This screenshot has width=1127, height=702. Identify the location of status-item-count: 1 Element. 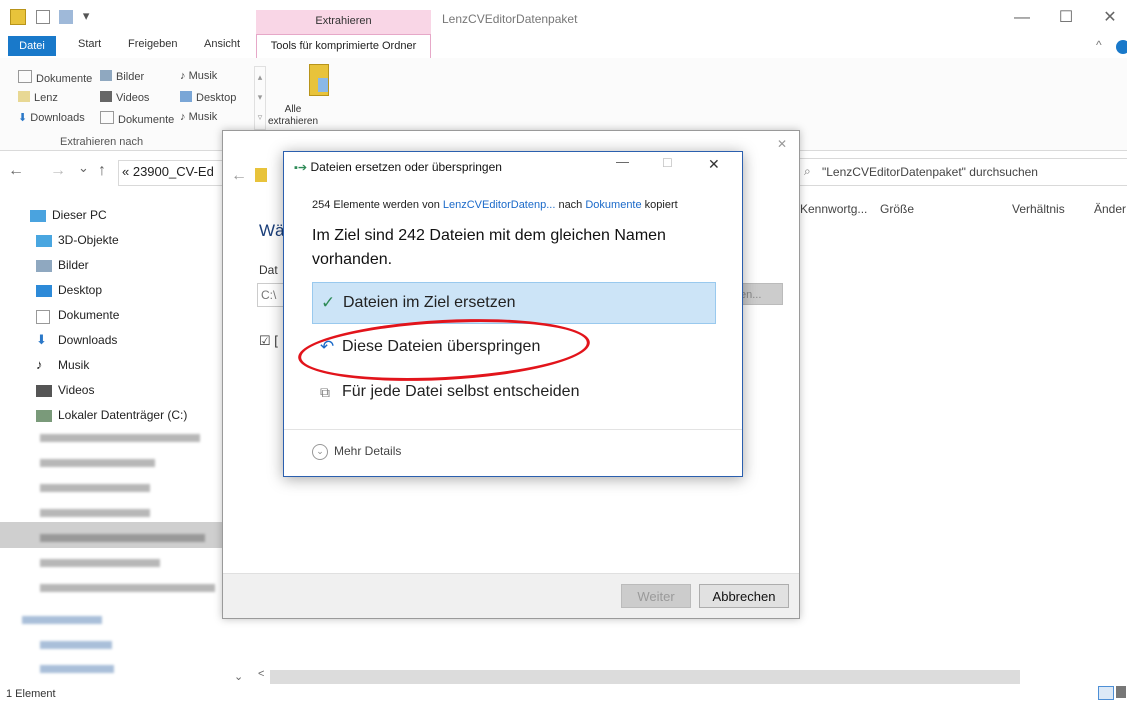
(31, 694).